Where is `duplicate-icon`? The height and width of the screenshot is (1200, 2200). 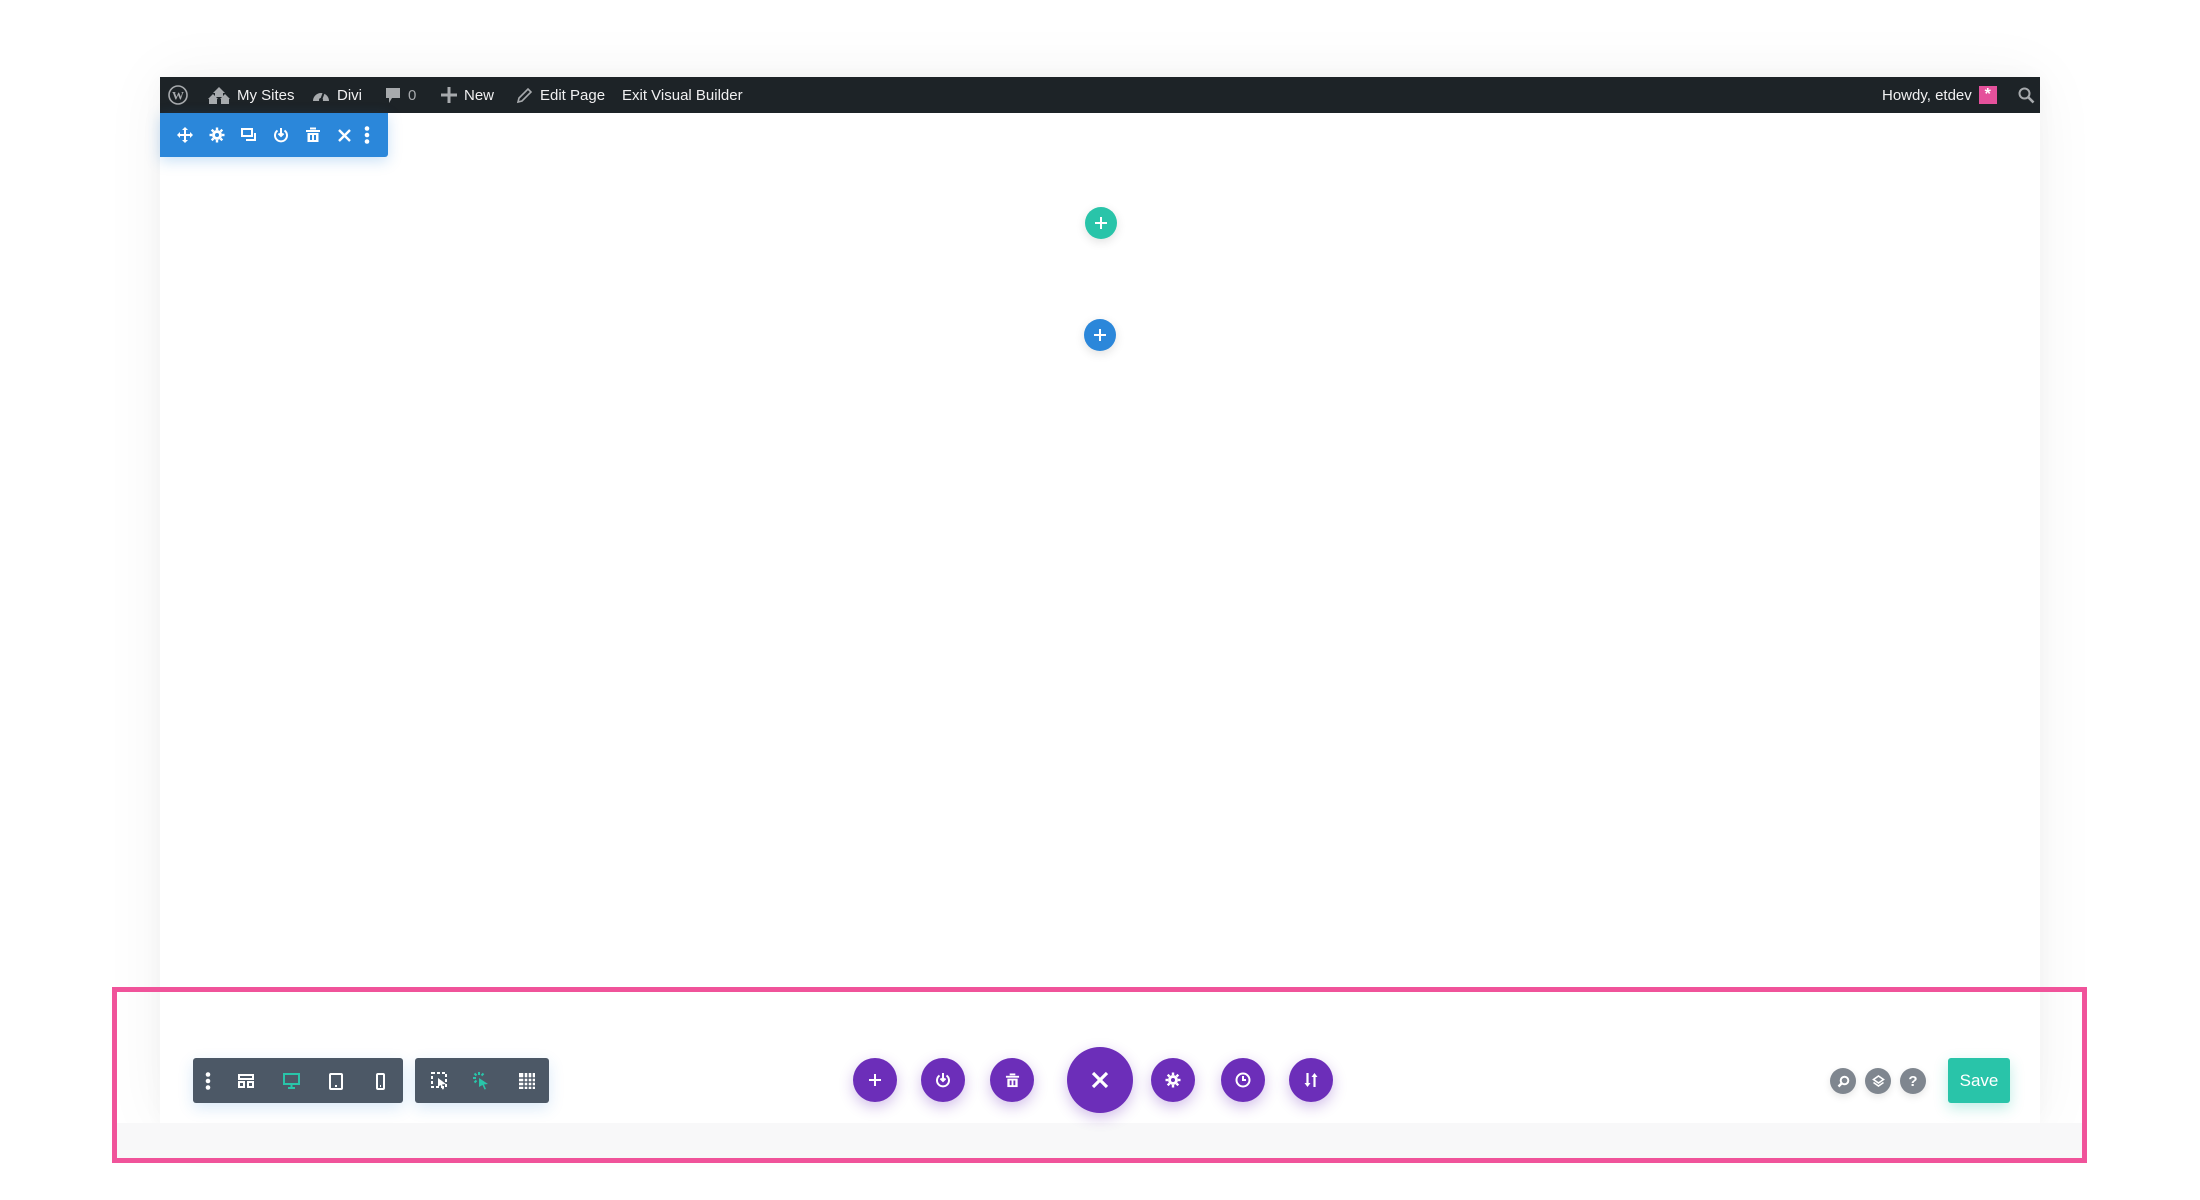
duplicate-icon is located at coordinates (249, 135).